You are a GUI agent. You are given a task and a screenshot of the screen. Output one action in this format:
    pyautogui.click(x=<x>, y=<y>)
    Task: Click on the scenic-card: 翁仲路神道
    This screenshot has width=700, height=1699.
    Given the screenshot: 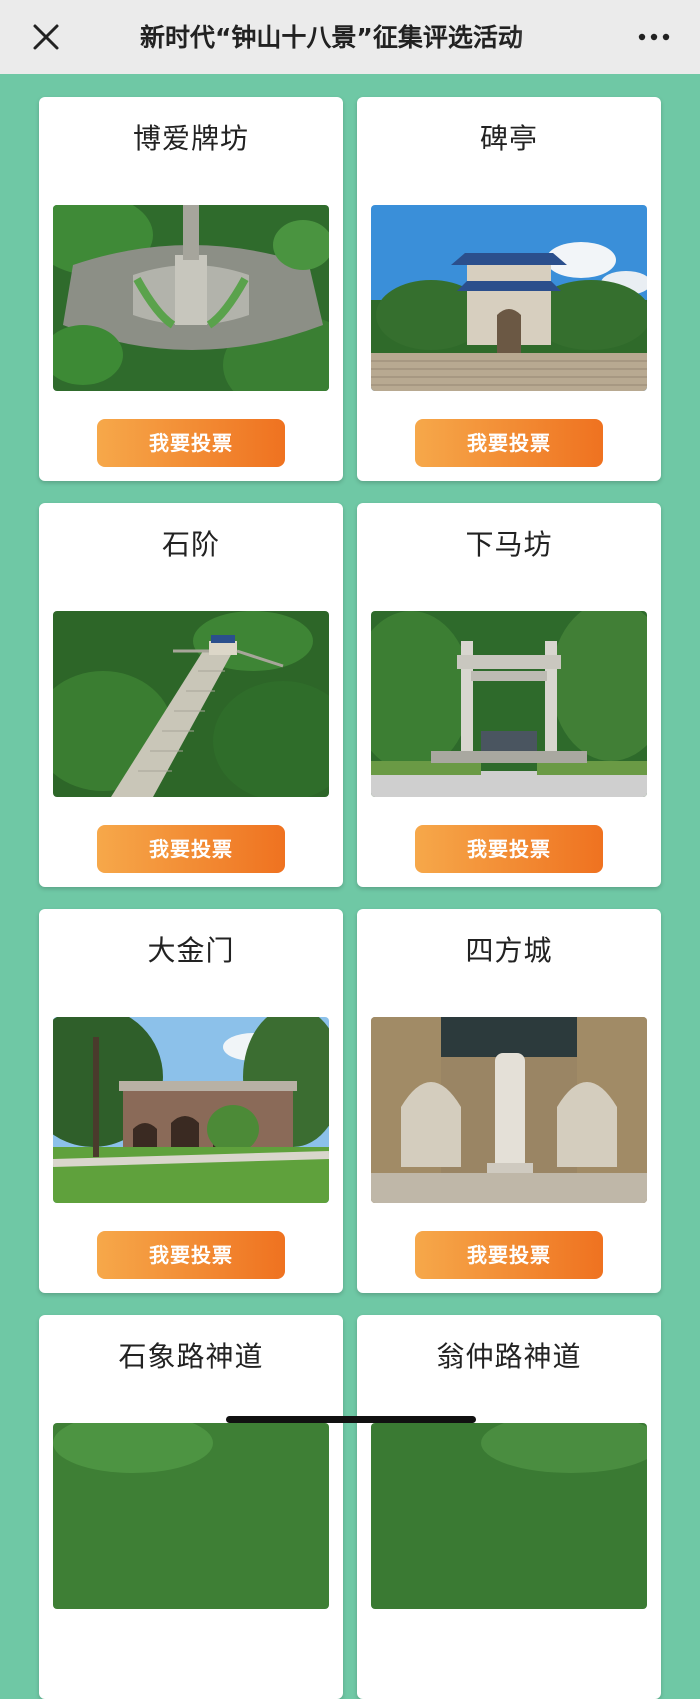 What is the action you would take?
    pyautogui.click(x=509, y=1507)
    